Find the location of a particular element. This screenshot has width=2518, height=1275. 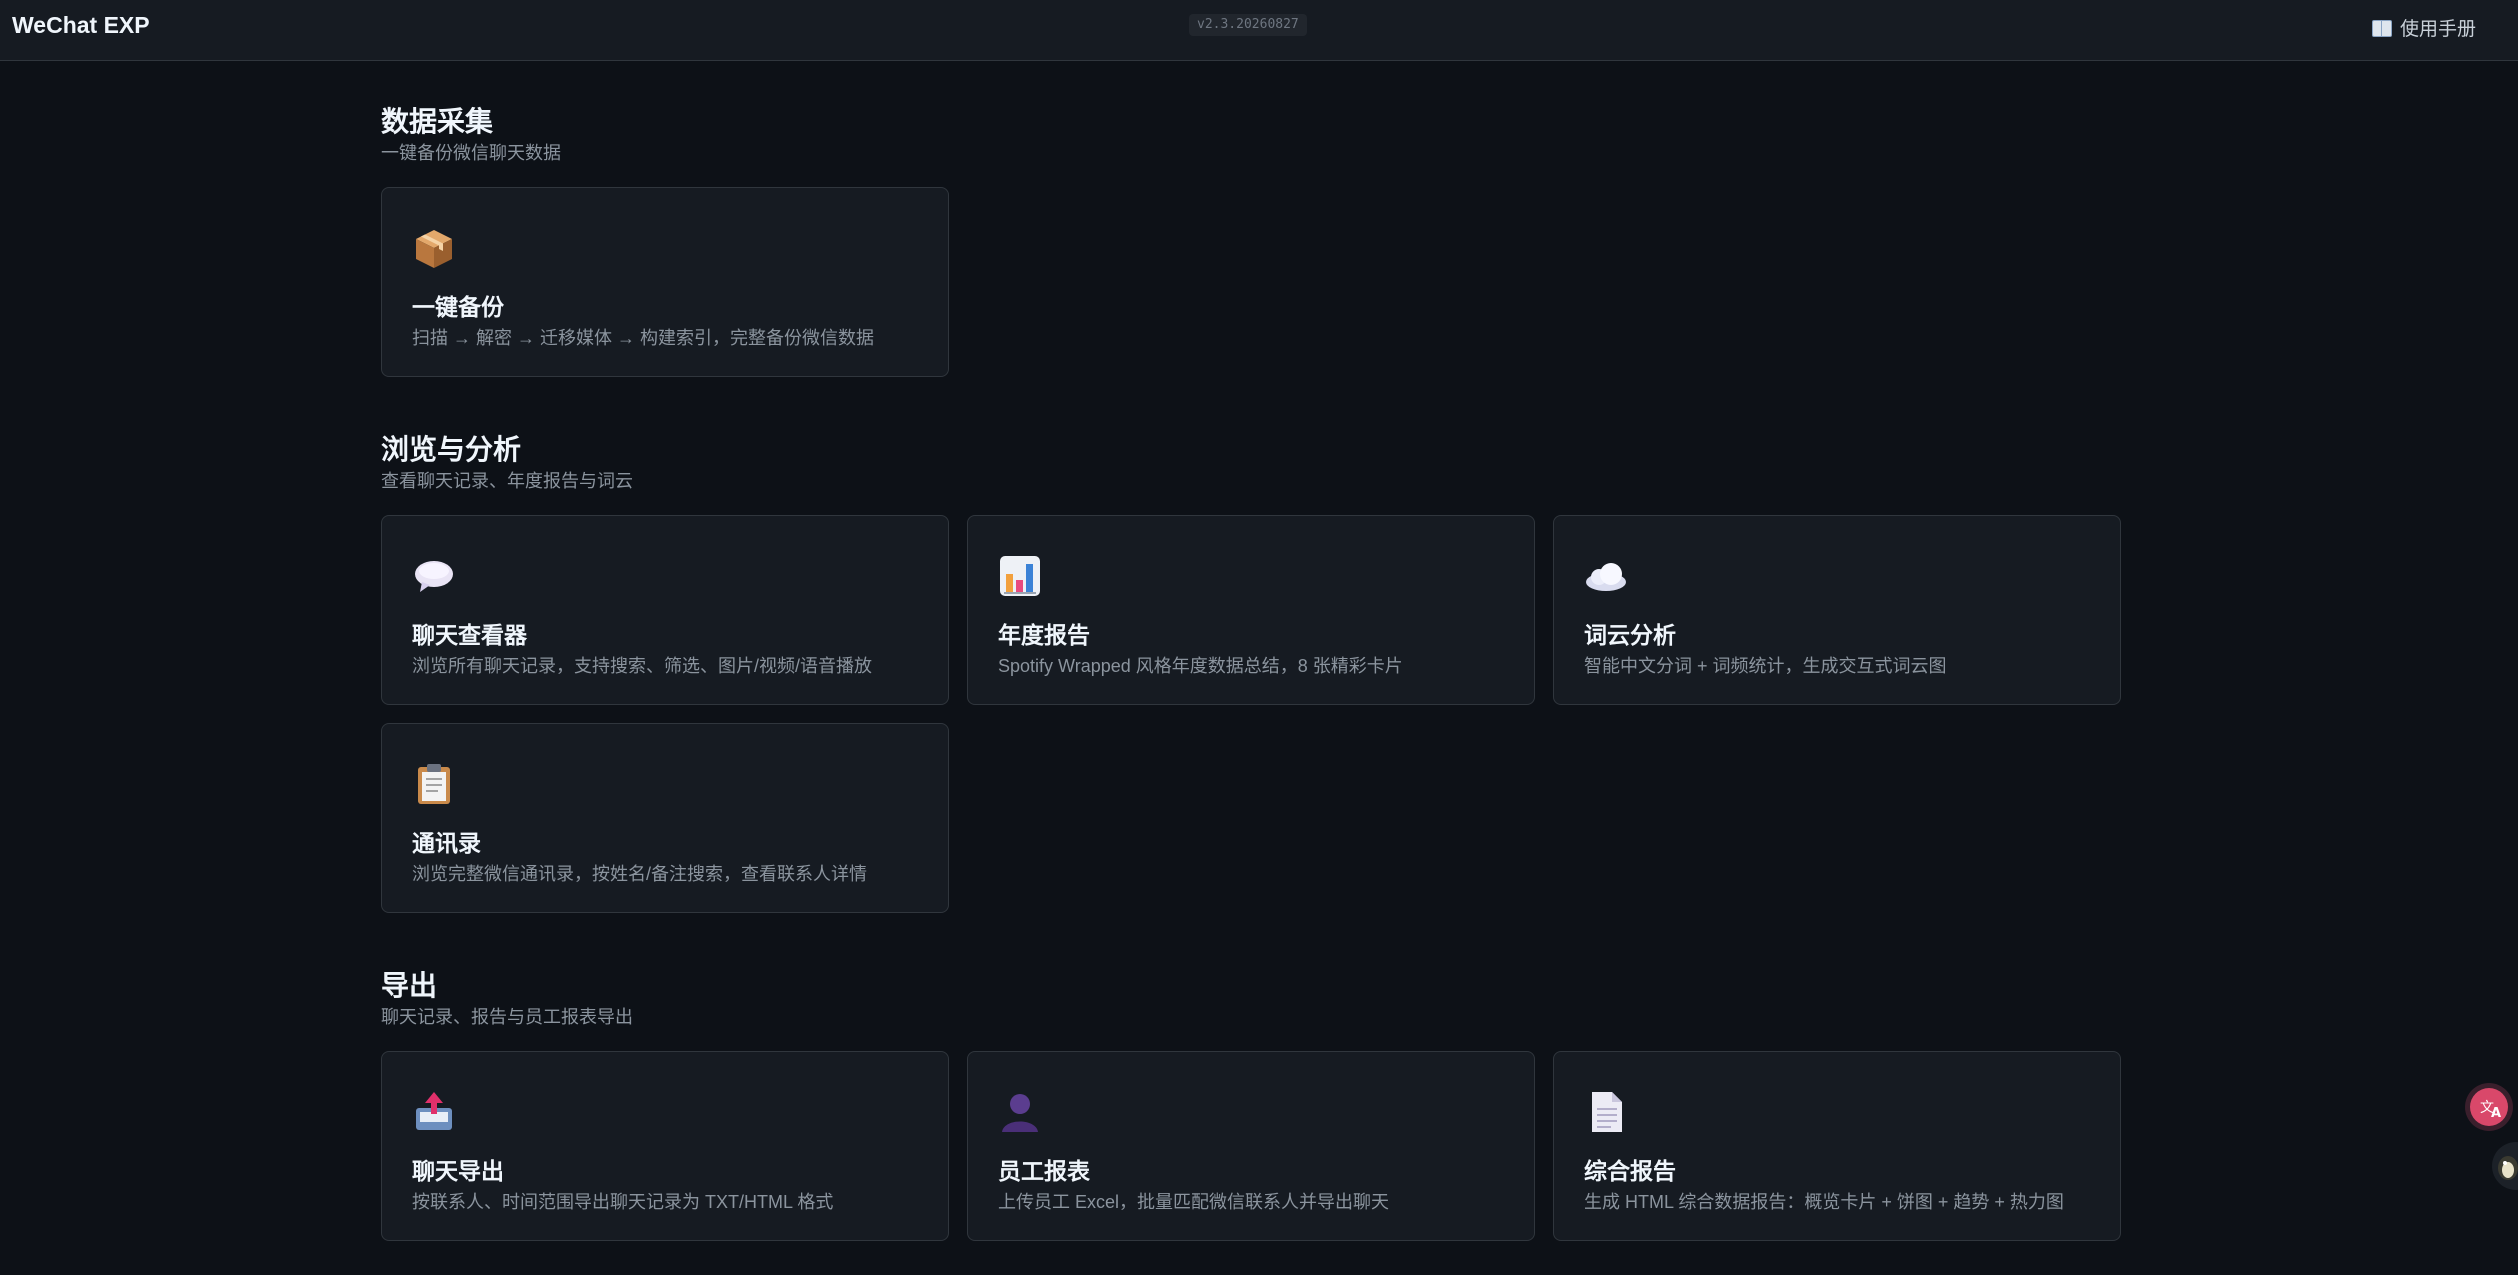

card-description: 扫描 → 解密 → 迁移媒体 → 构建索引，完整备份微信数据 is located at coordinates (643, 338).